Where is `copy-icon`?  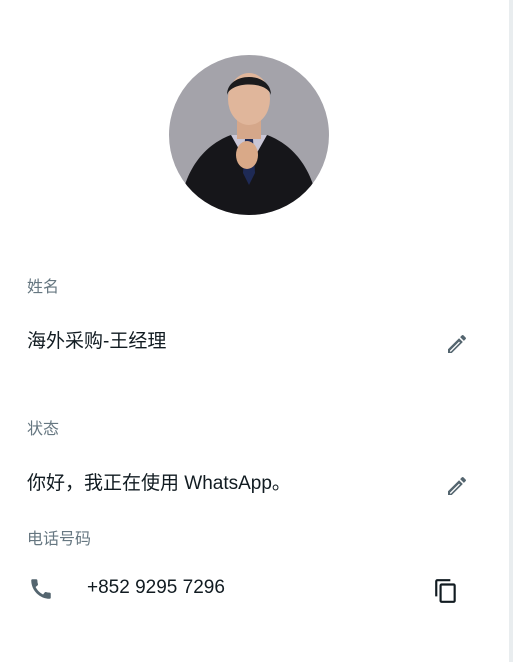 copy-icon is located at coordinates (445, 591).